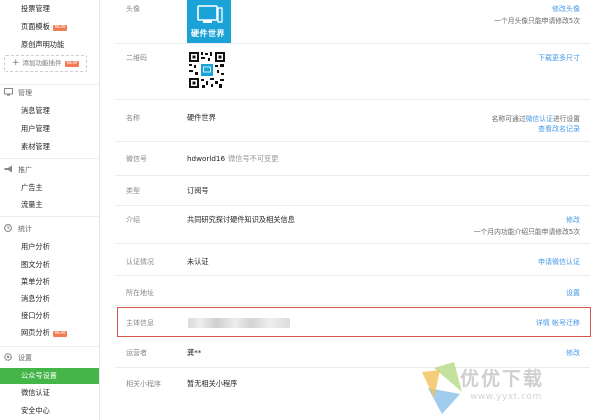  I want to click on row-label: 二维码, so click(136, 58).